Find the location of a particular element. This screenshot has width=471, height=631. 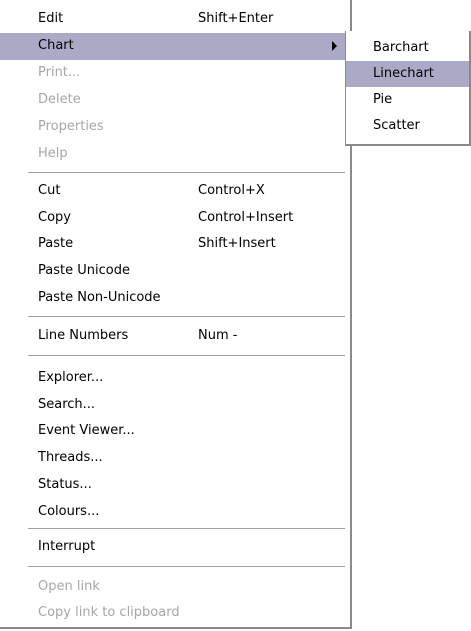

menu-item-cut: Cut Control+X is located at coordinates (175, 191).